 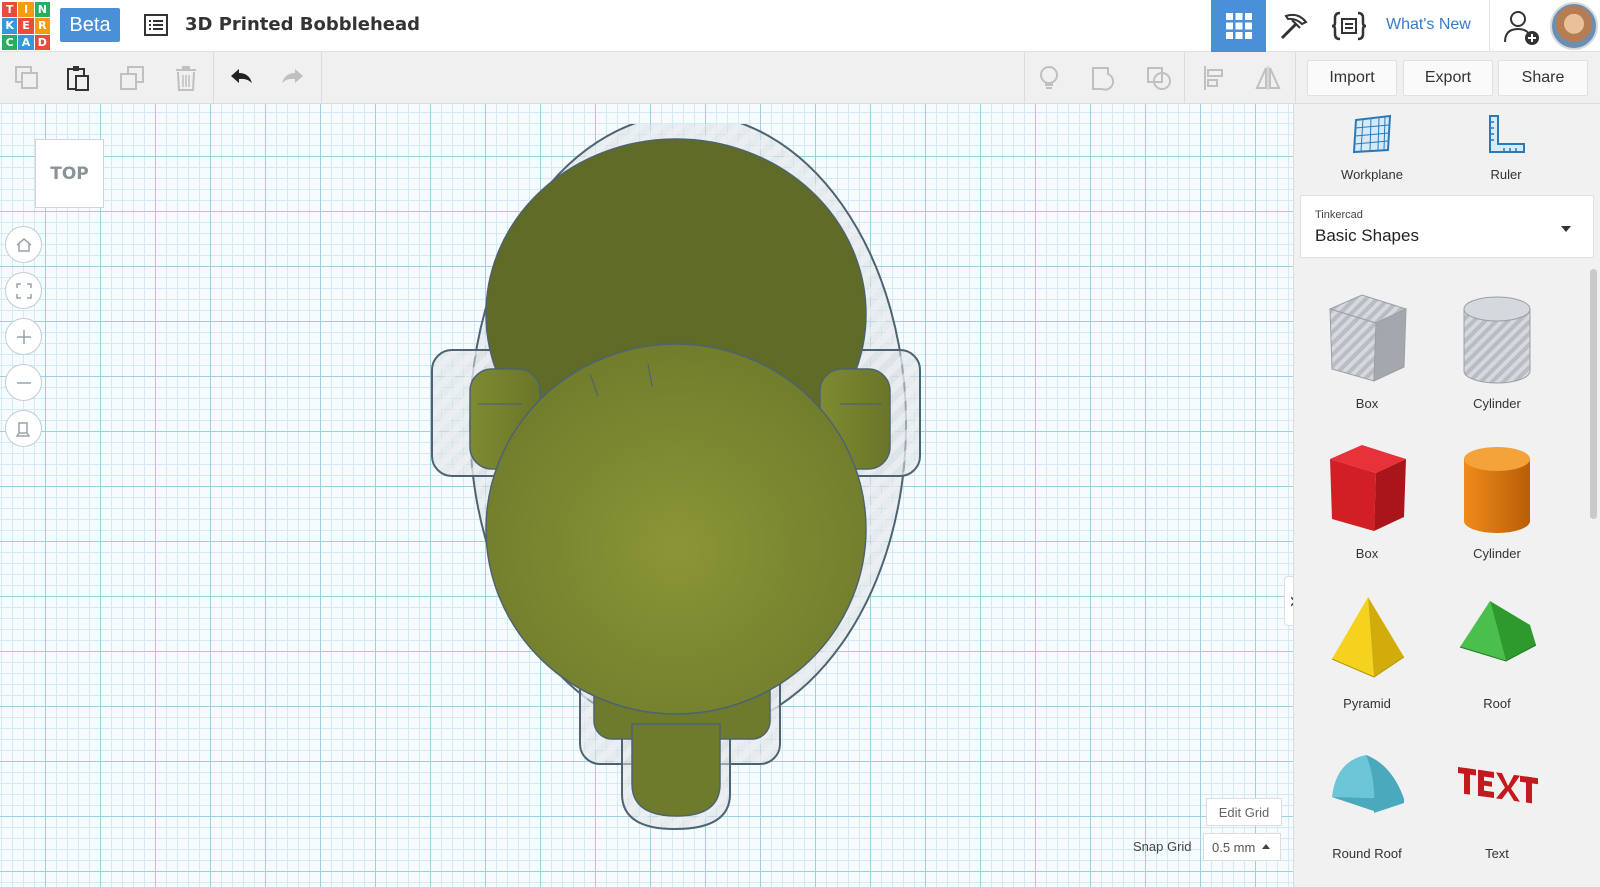 I want to click on logo-letter: C, so click(x=10, y=42).